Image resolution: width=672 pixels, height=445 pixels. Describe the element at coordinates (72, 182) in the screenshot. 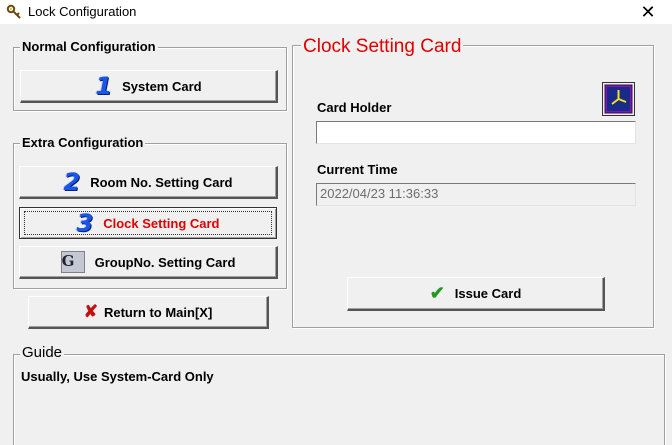

I see `number-two-icon: 2` at that location.